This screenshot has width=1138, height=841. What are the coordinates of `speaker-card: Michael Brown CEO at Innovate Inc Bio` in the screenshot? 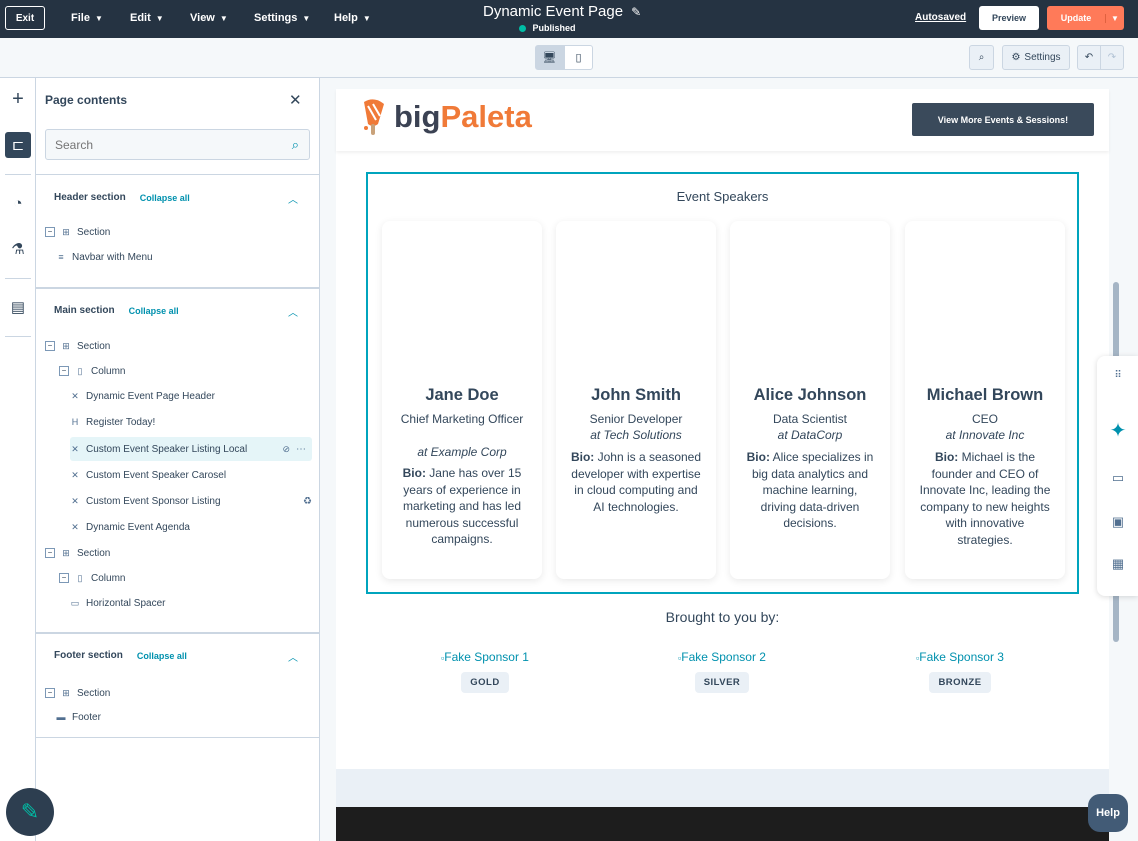 It's located at (985, 400).